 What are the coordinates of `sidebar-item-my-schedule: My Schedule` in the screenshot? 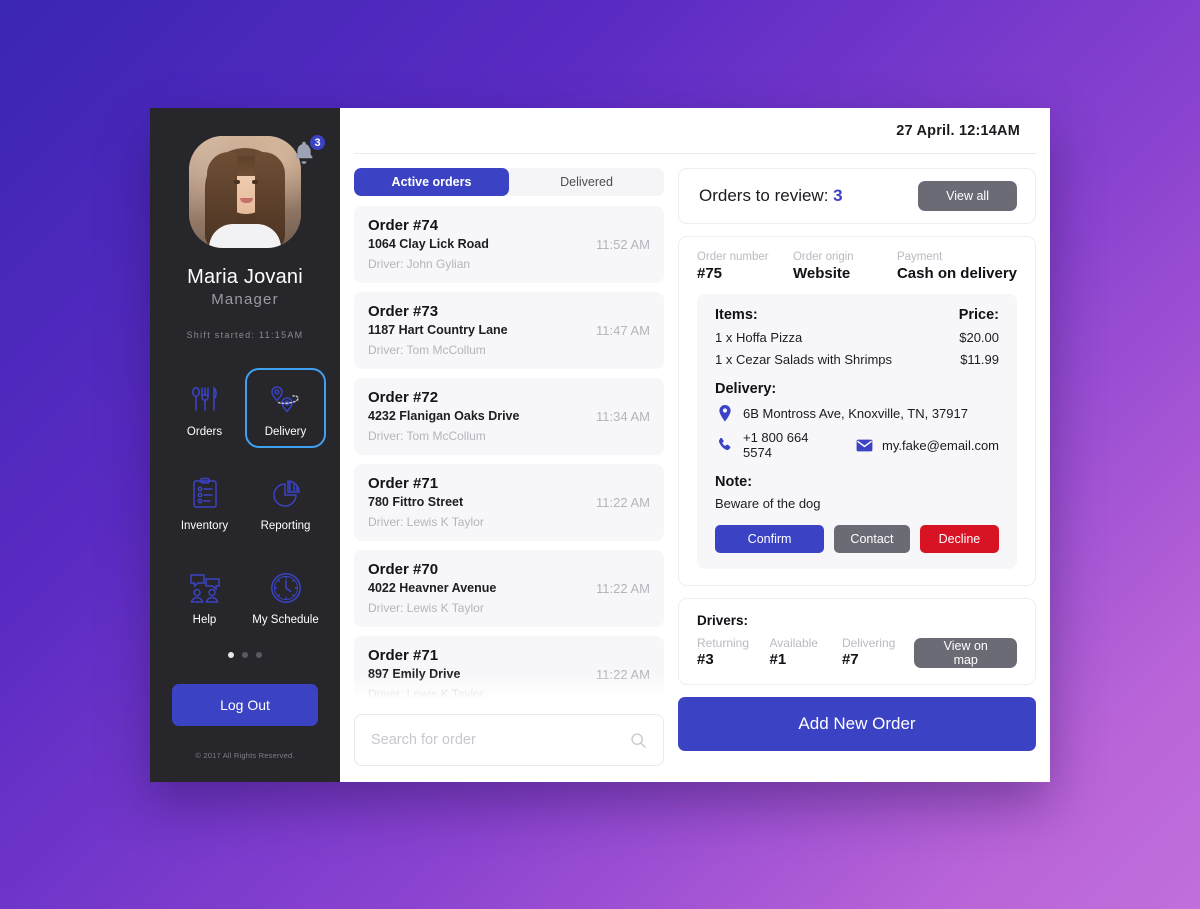 It's located at (285, 596).